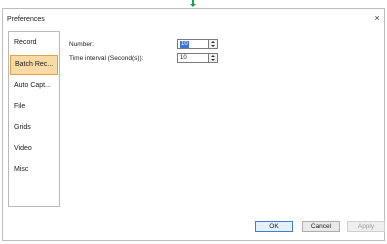 This screenshot has height=244, width=387. Describe the element at coordinates (194, 228) in the screenshot. I see `button-bar: OK Cancel Apply` at that location.